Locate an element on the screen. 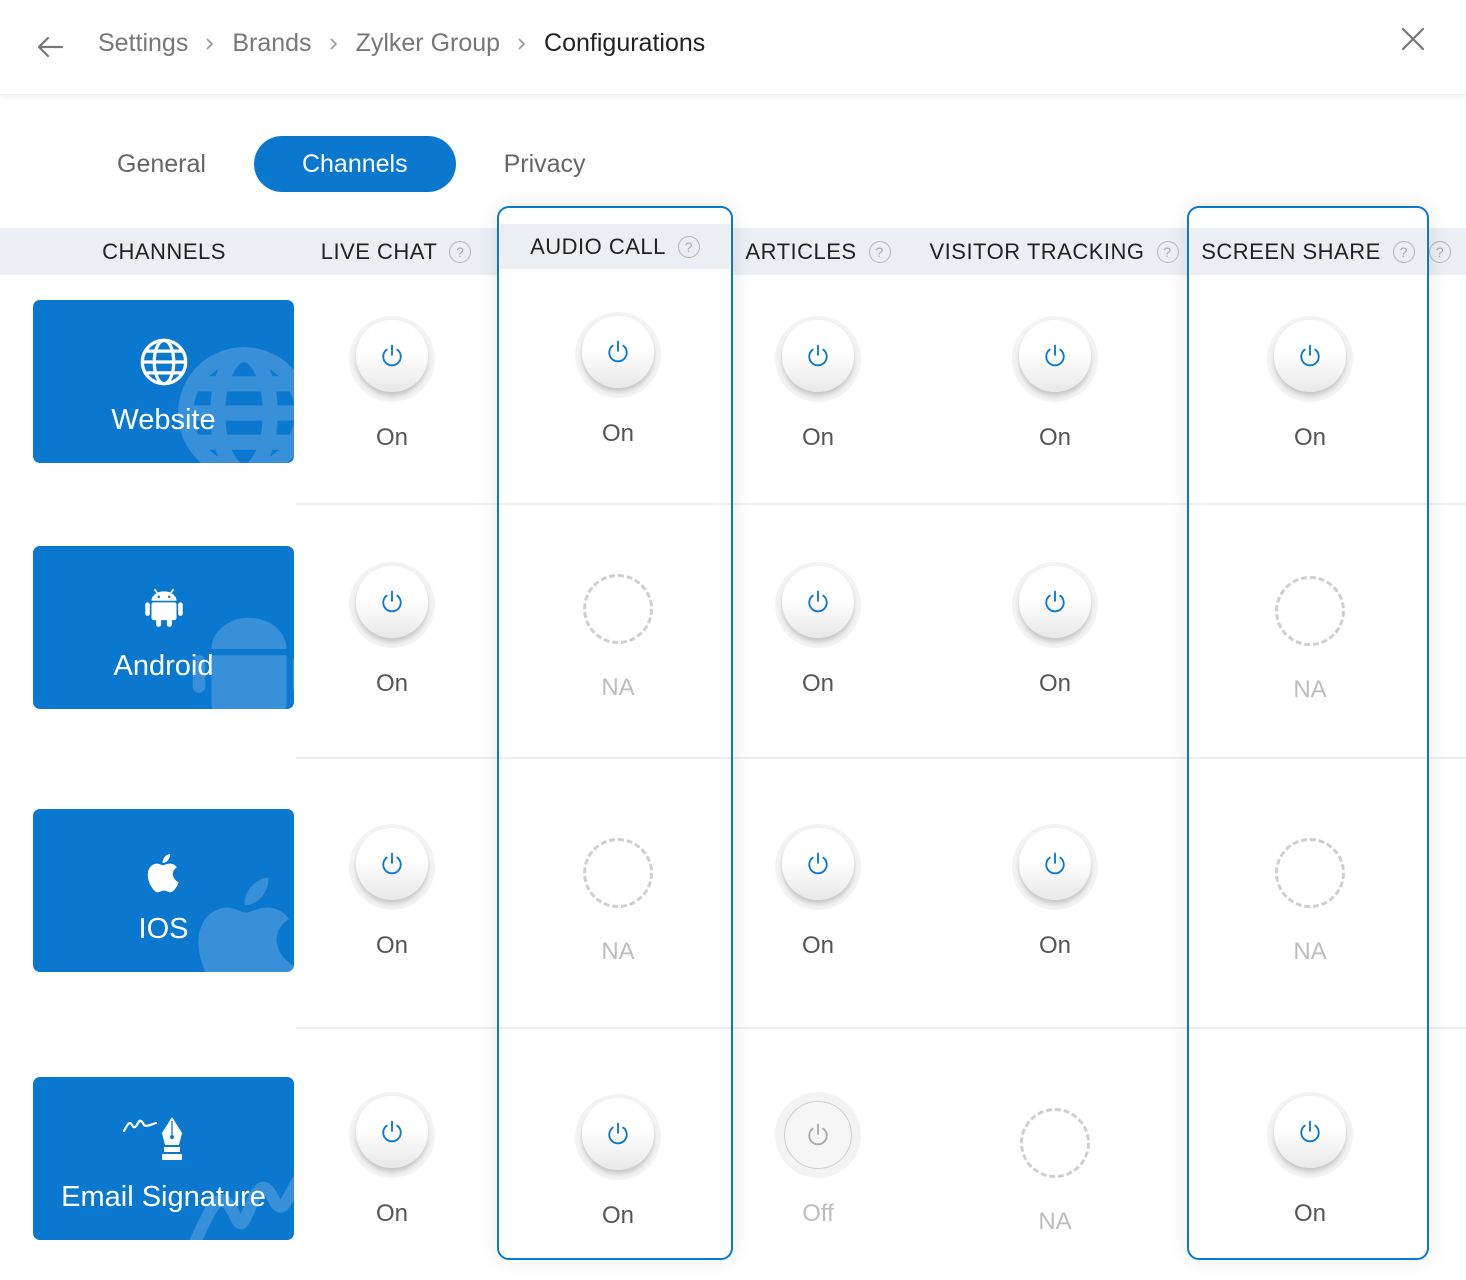 The height and width of the screenshot is (1280, 1466). channel-label: Android is located at coordinates (163, 666).